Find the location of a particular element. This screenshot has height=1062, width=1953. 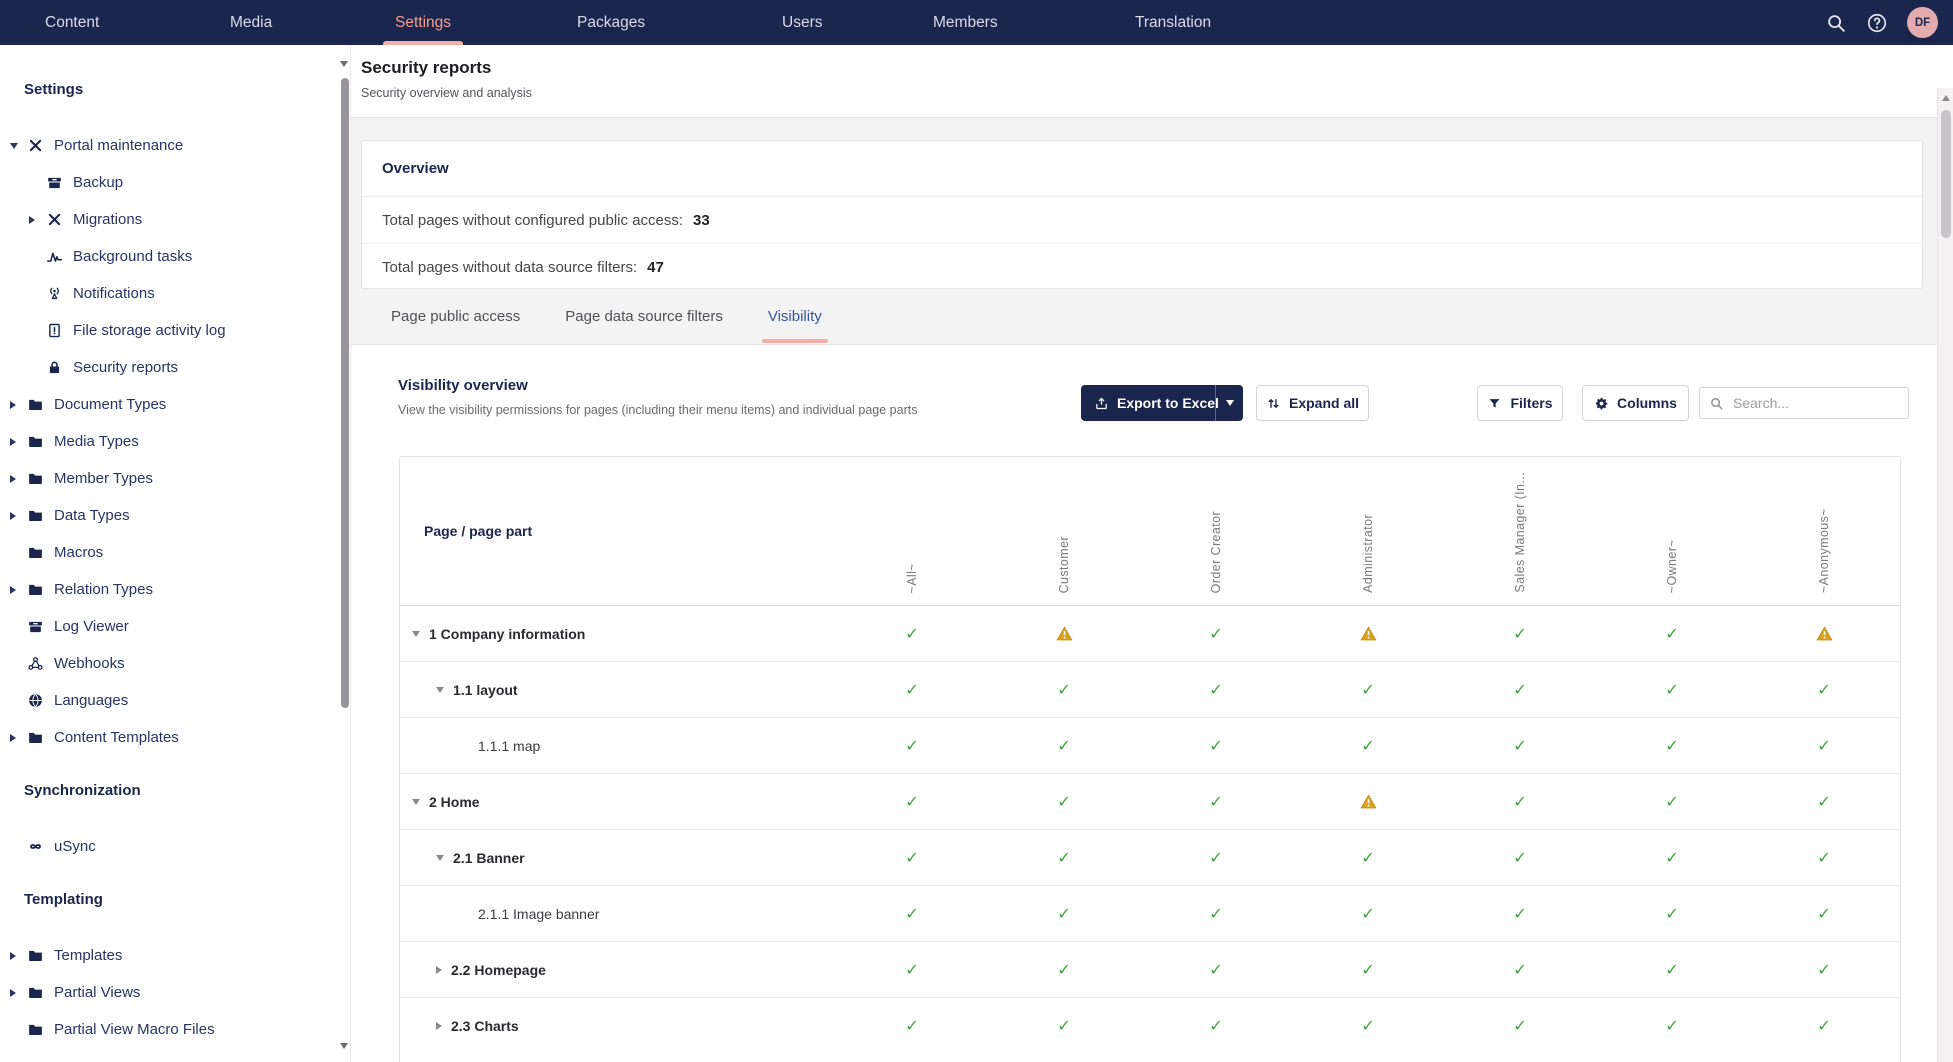

status-cell-anonymous is located at coordinates (1824, 633).